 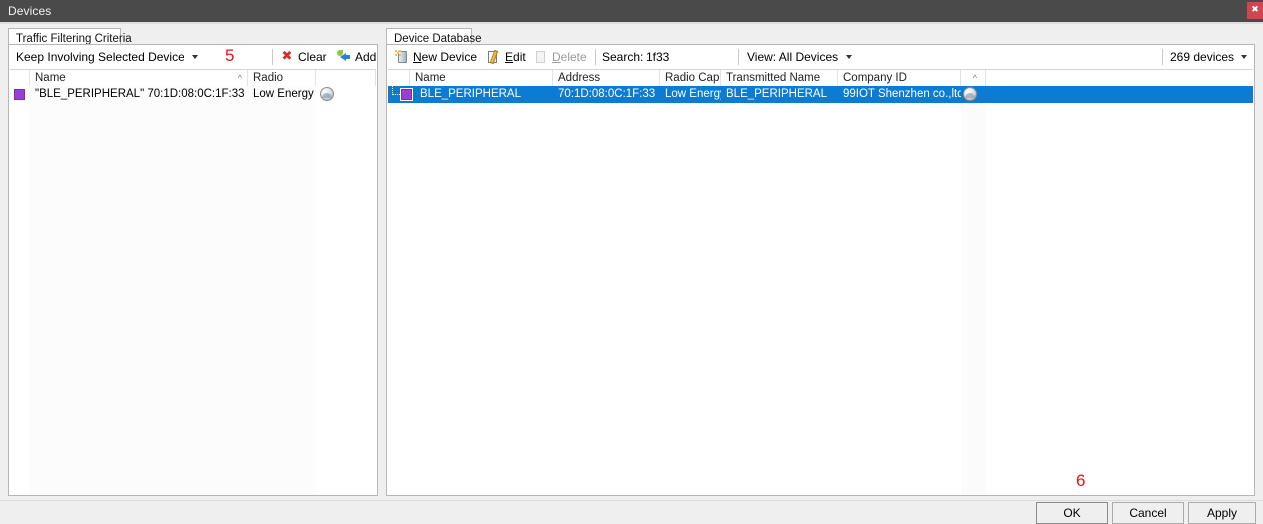 What do you see at coordinates (606, 78) in the screenshot?
I see `column-header-address: Address` at bounding box center [606, 78].